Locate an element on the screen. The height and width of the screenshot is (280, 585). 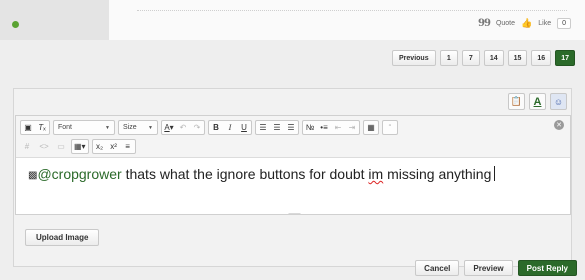
quote-link: Quote is located at coordinates (505, 23).